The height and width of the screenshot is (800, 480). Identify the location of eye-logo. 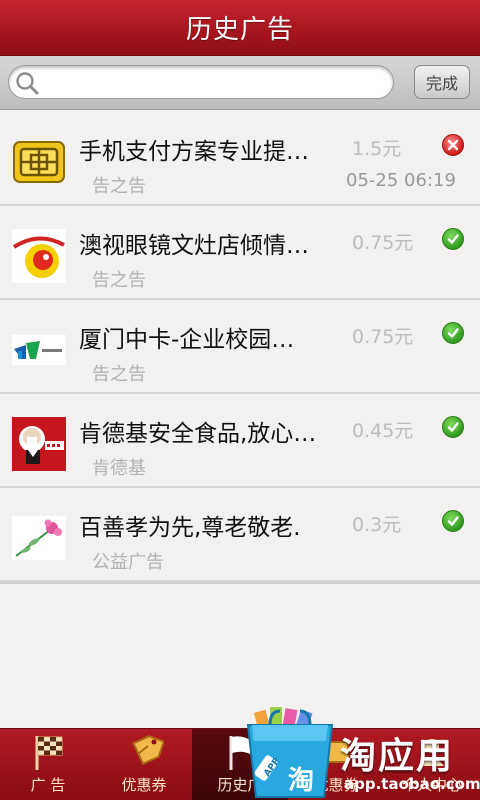
(39, 256).